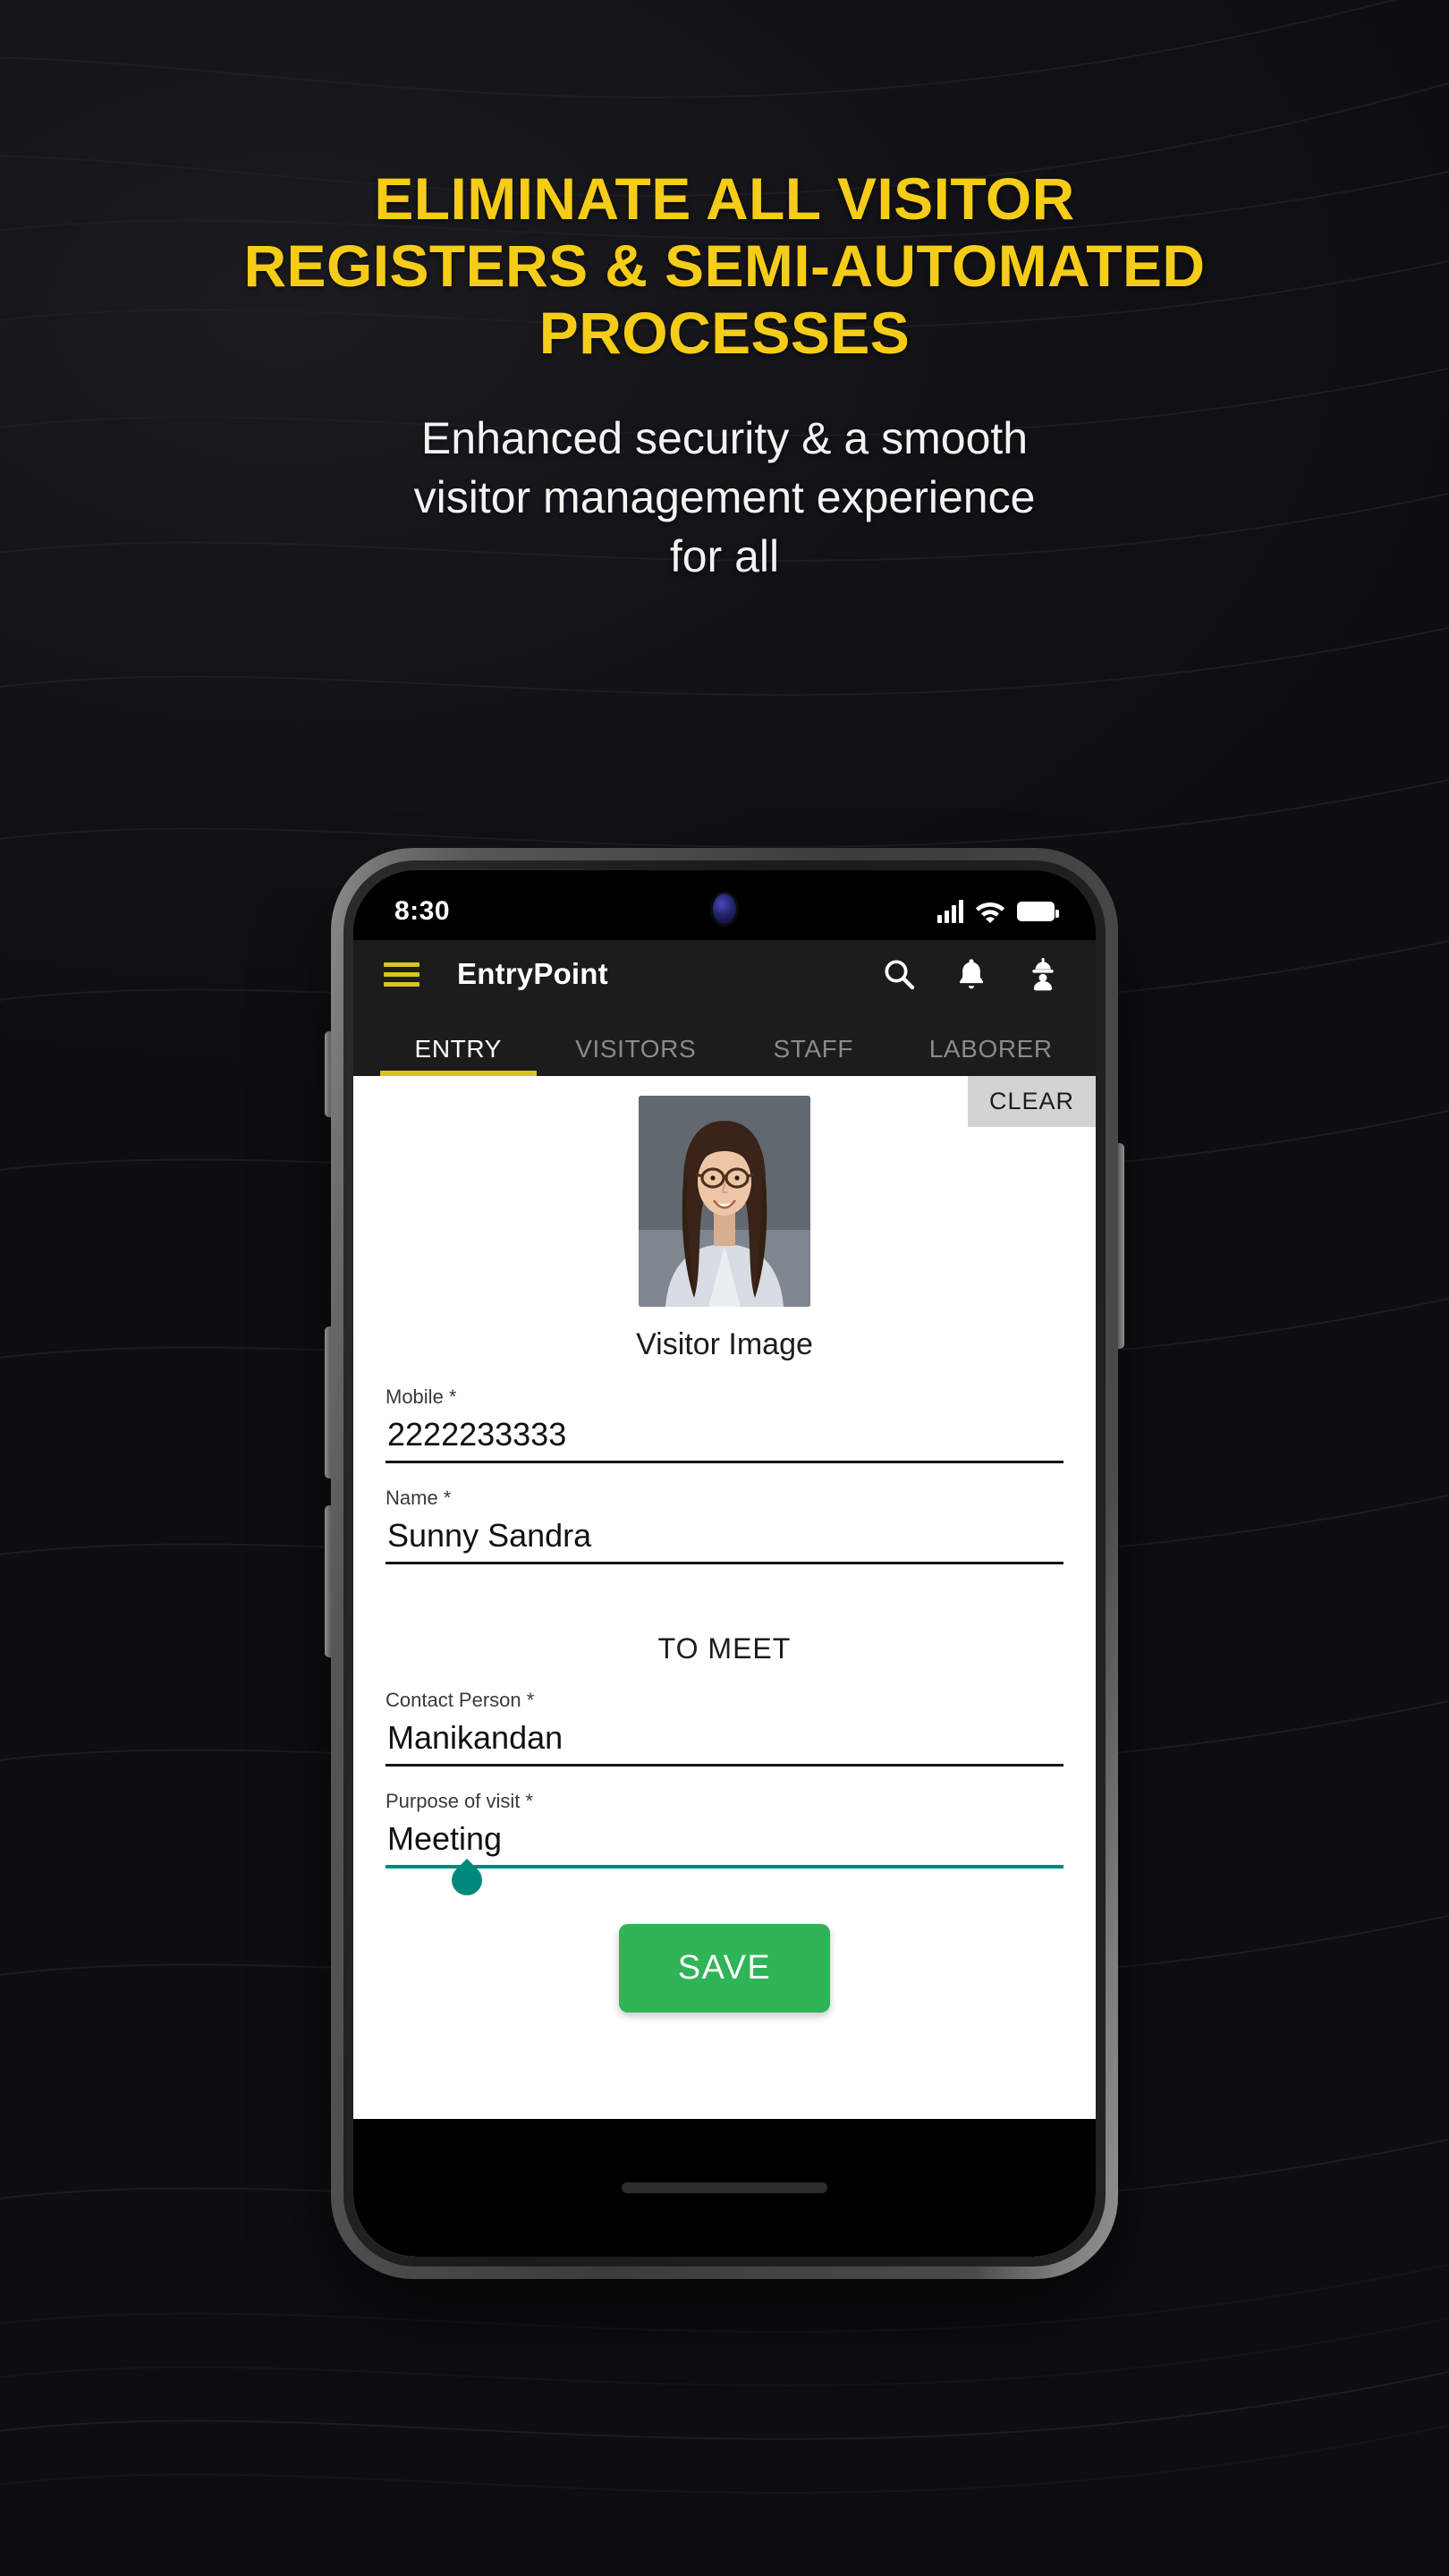 The height and width of the screenshot is (2576, 1449). I want to click on name-field: Name * Sunny Sandra, so click(724, 1525).